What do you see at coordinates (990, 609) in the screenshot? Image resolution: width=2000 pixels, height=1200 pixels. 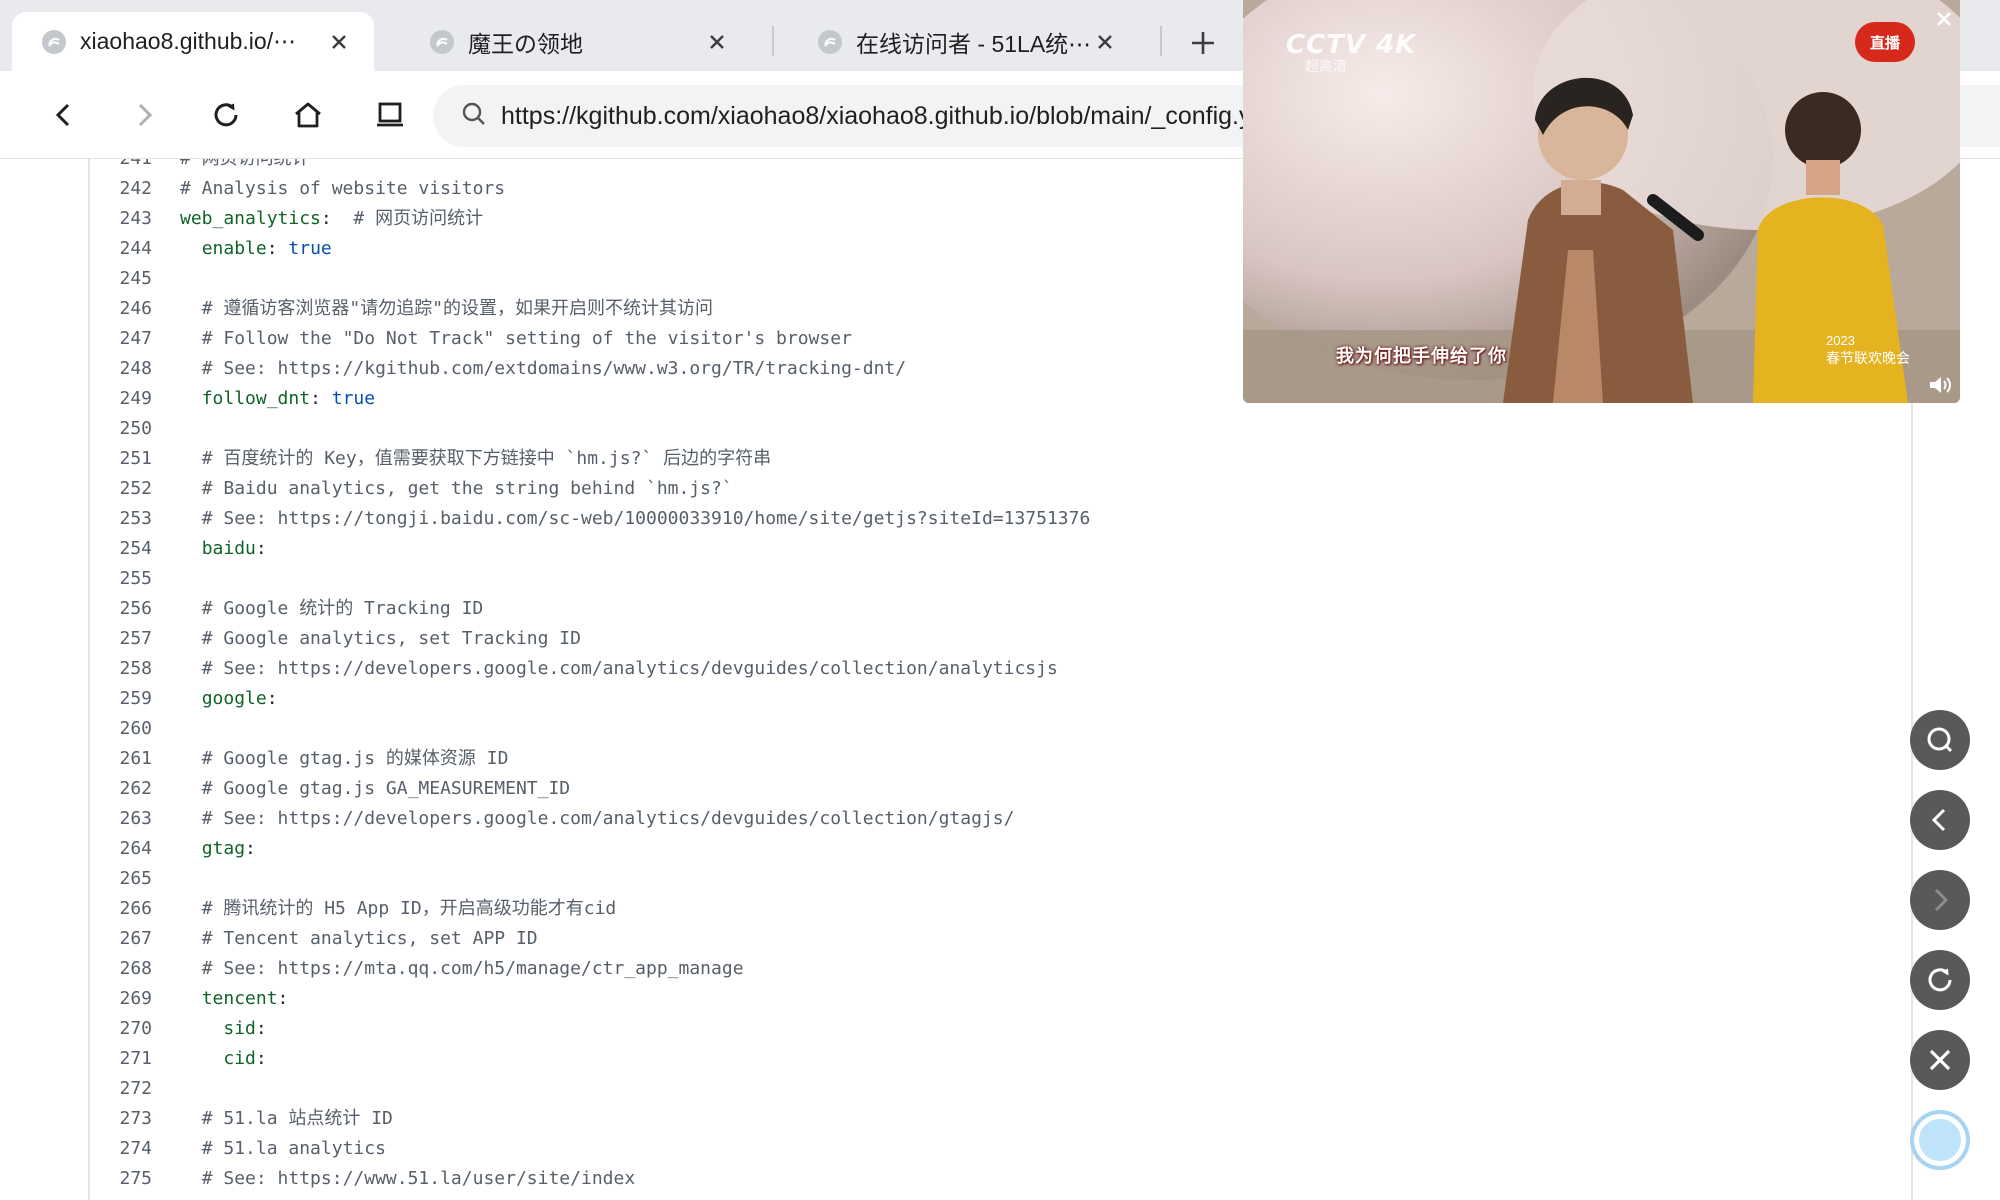 I see `code-line: 256 # Google 统计的 Tracking ID` at bounding box center [990, 609].